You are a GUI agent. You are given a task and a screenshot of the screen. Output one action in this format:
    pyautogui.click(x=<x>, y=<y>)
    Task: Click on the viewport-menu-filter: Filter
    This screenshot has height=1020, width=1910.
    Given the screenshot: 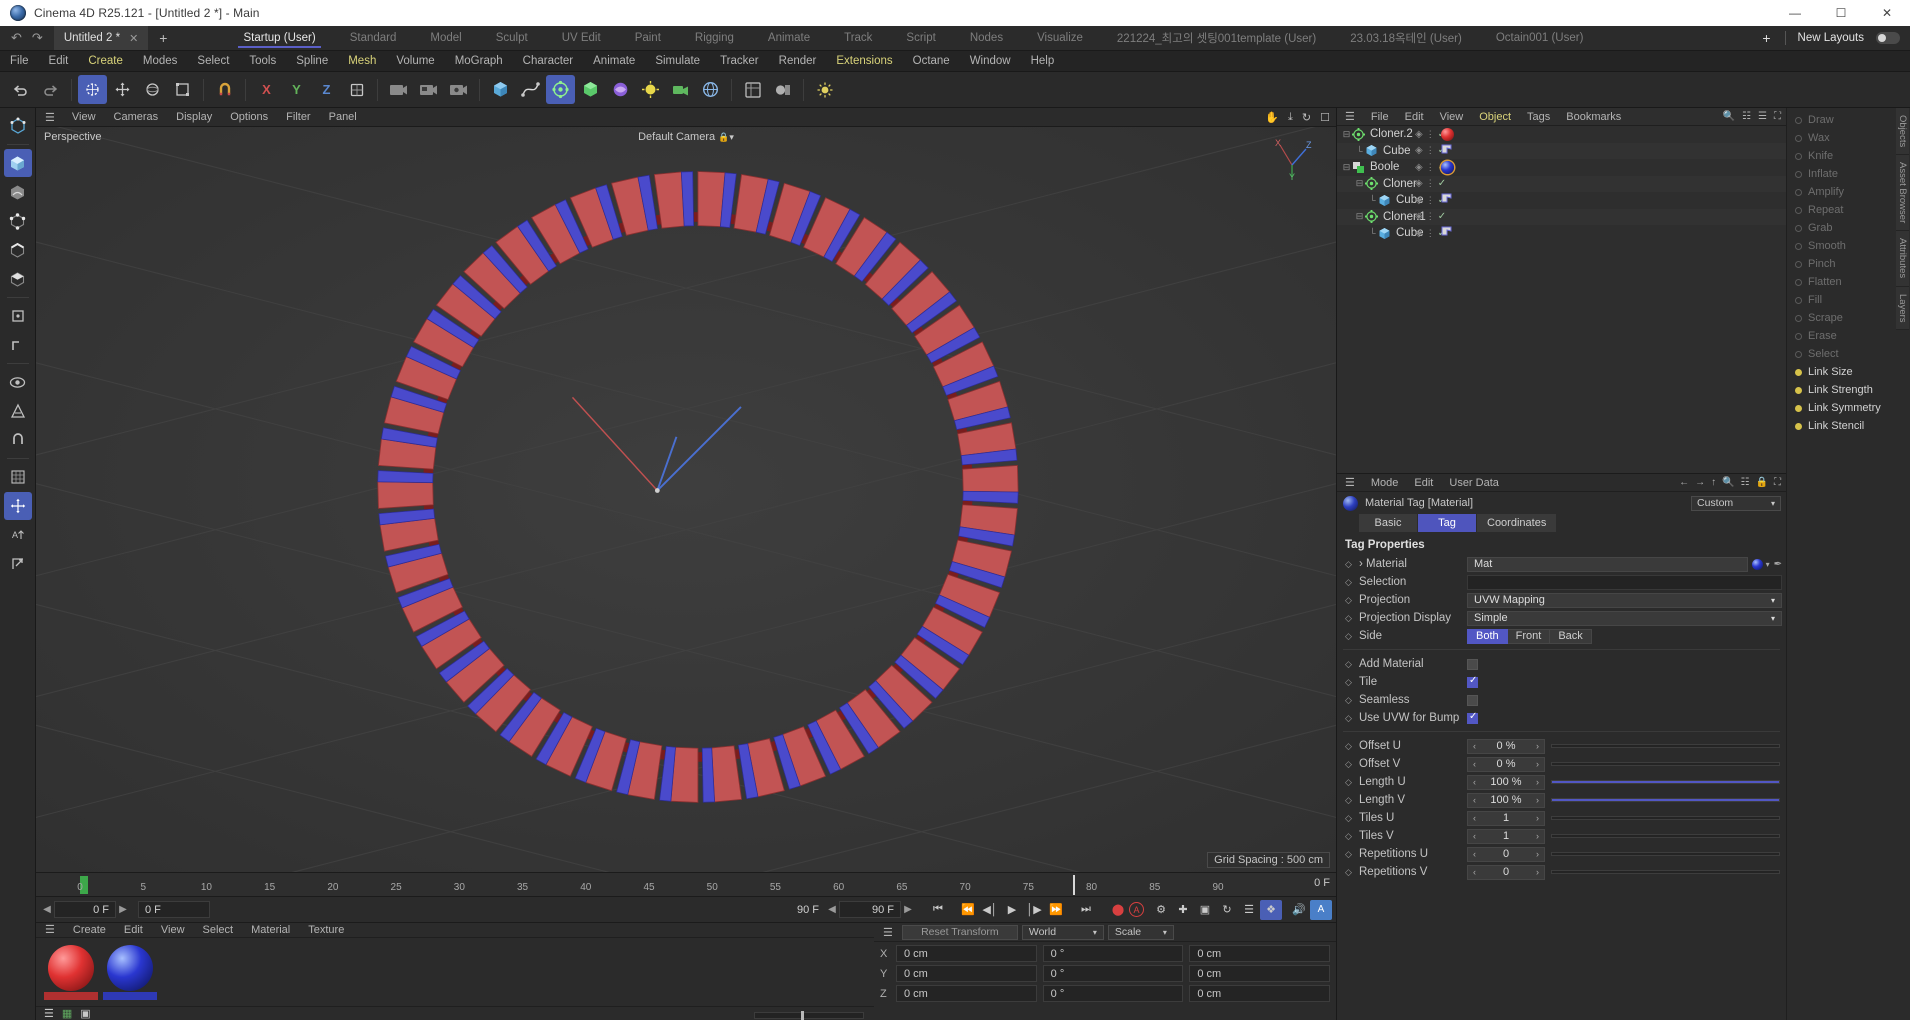 What is the action you would take?
    pyautogui.click(x=298, y=117)
    